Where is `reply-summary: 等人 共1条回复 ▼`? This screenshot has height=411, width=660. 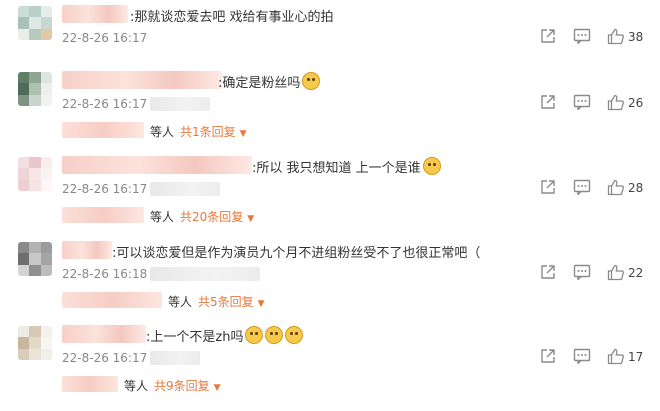
reply-summary: 等人 共1条回复 ▼ is located at coordinates (198, 131).